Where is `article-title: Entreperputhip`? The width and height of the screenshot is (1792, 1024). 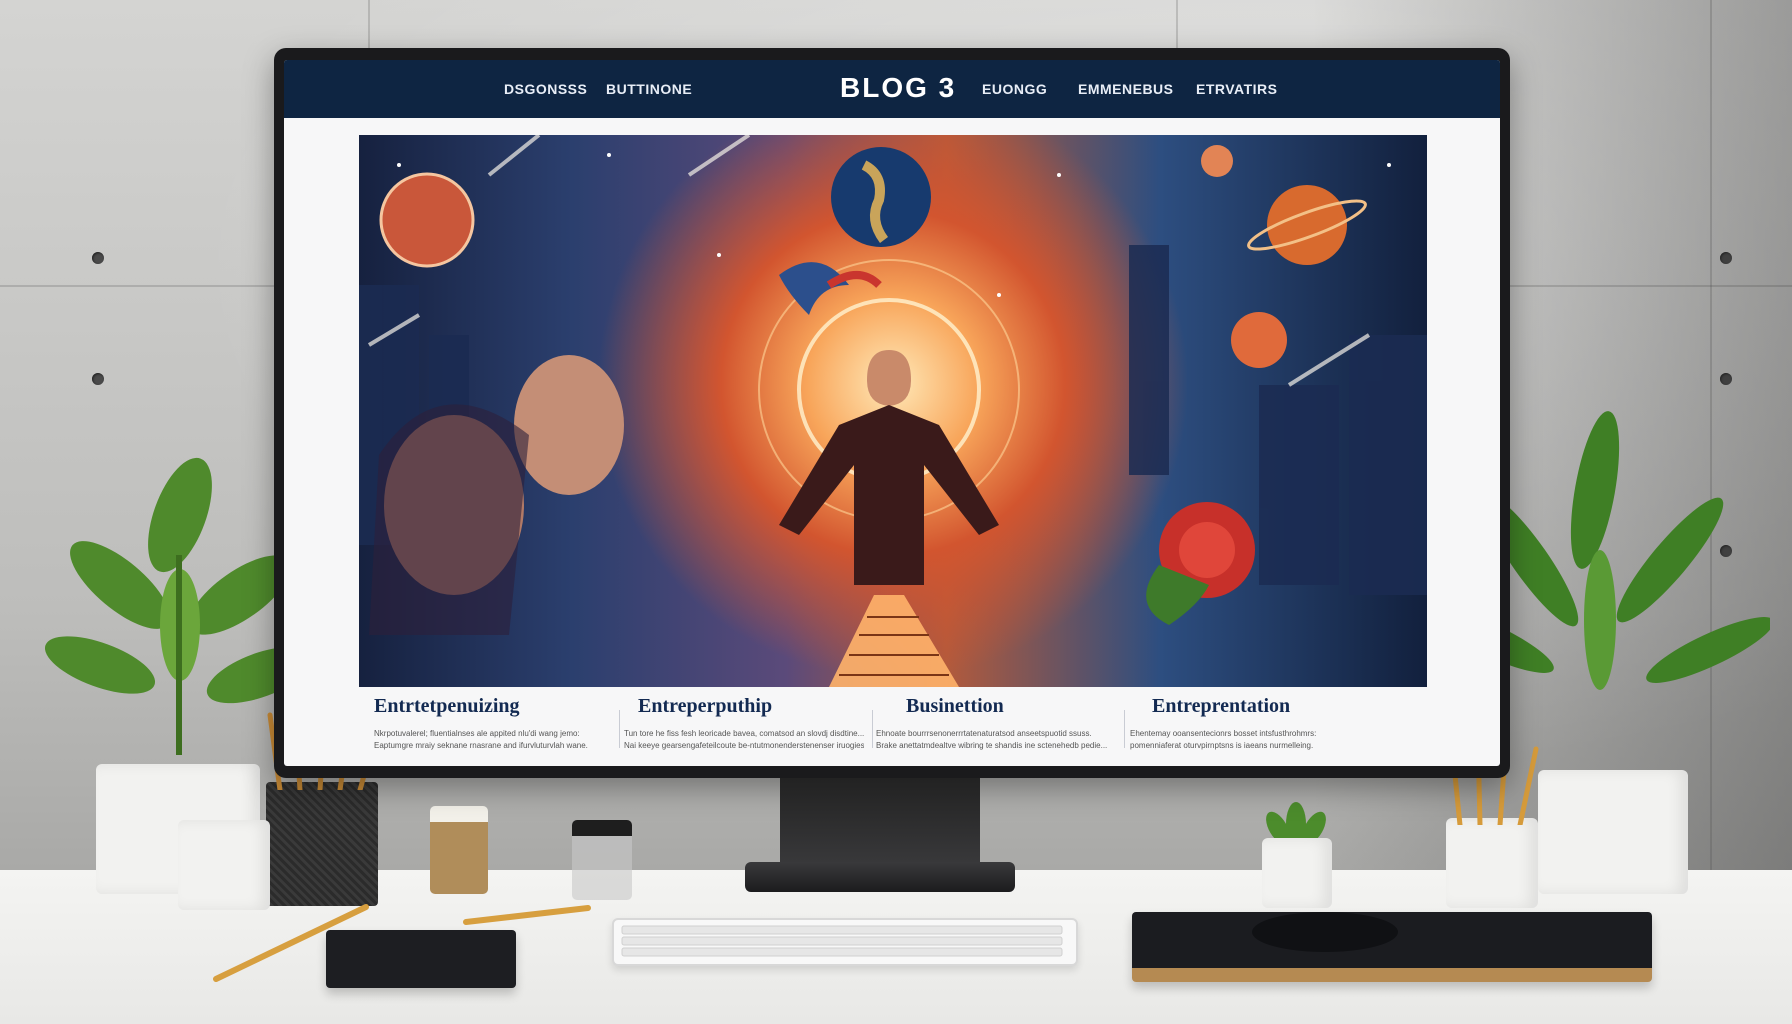
article-title: Entreperputhip is located at coordinates (744, 706).